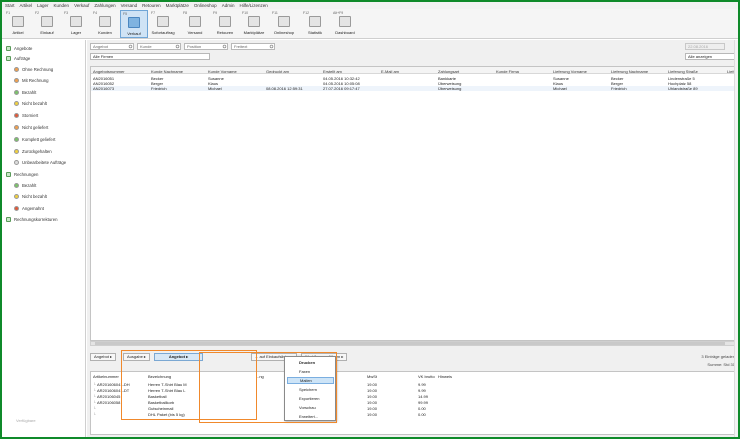  Describe the element at coordinates (26, 5) in the screenshot. I see `menu-item: Artikel` at that location.